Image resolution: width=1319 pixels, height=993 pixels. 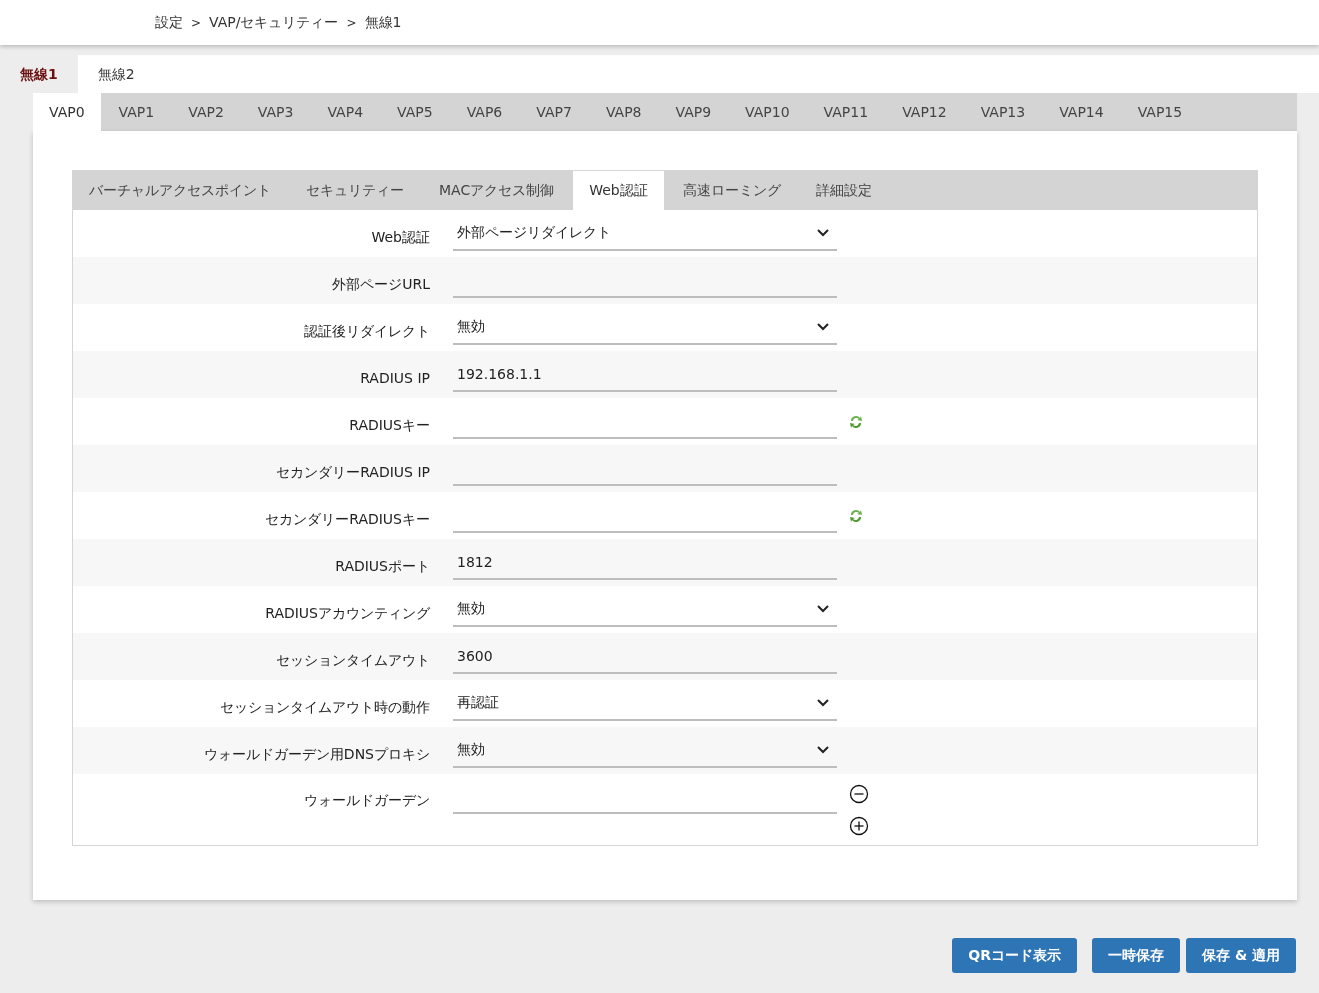 What do you see at coordinates (1015, 955) in the screenshot?
I see `action-button: QRコード表示` at bounding box center [1015, 955].